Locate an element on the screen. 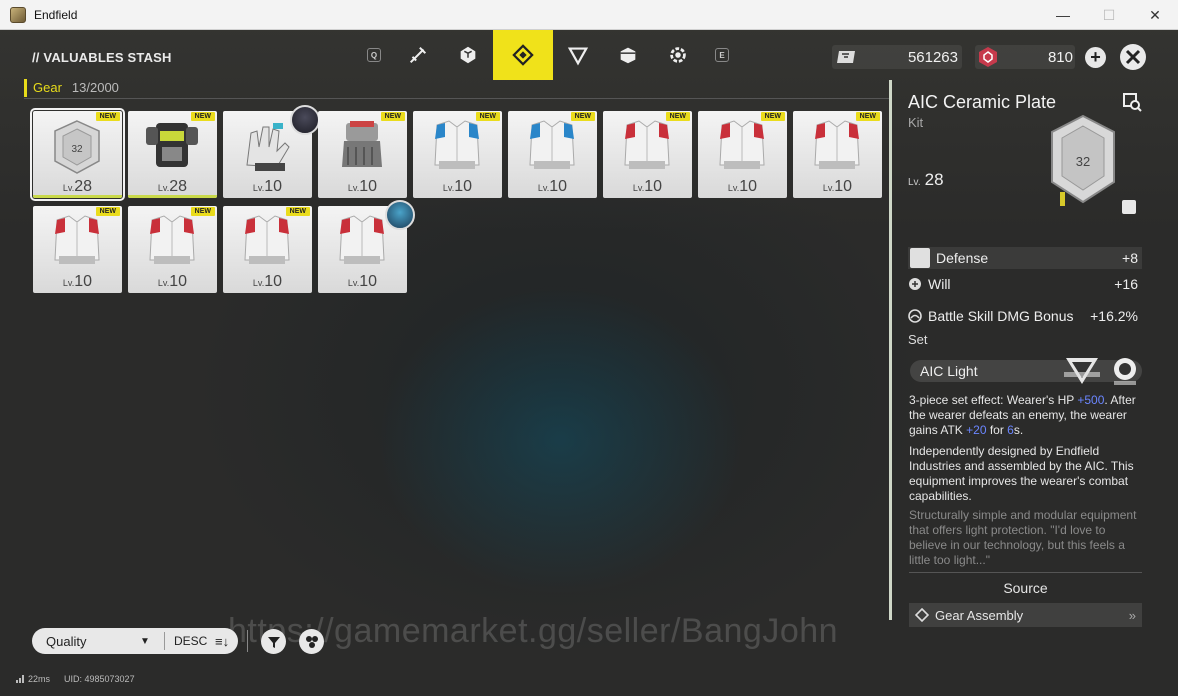 This screenshot has height=696, width=1178. gear-item-card: 32 NEW Lv.28 is located at coordinates (77, 154).